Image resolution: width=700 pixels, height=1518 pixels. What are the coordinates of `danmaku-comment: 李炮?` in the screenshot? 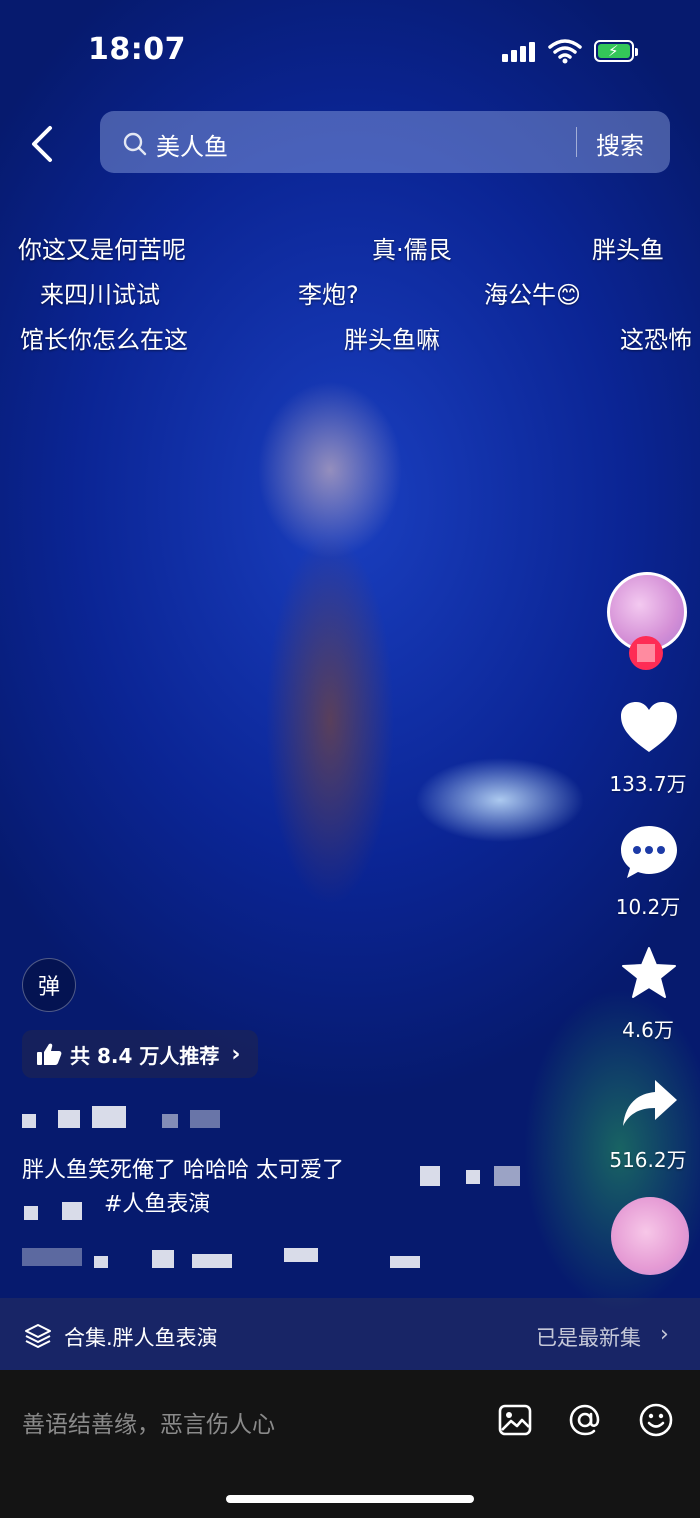 It's located at (328, 295).